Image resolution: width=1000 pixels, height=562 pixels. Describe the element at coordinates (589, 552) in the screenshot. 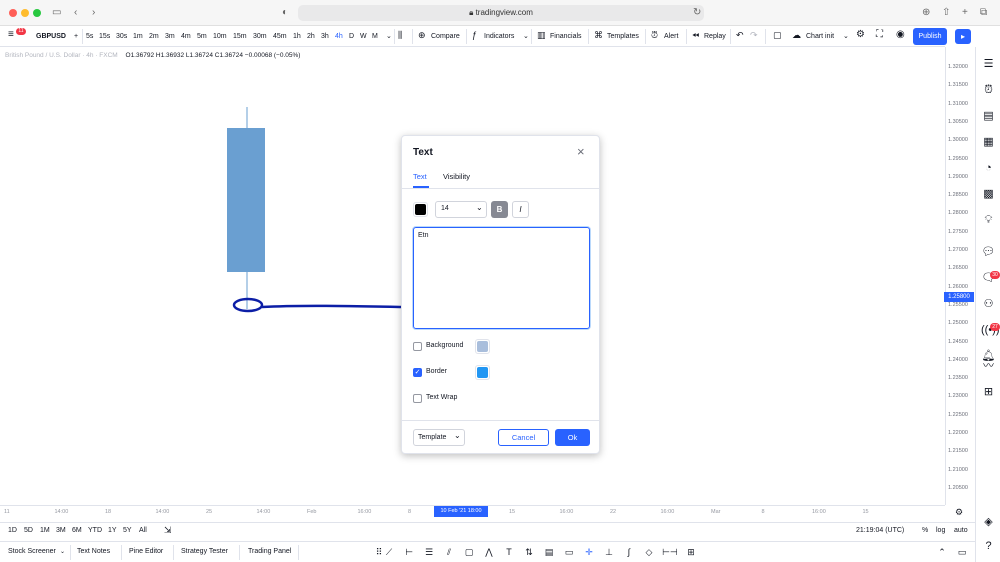

I see `crosshair-tool-icon: ✛` at that location.